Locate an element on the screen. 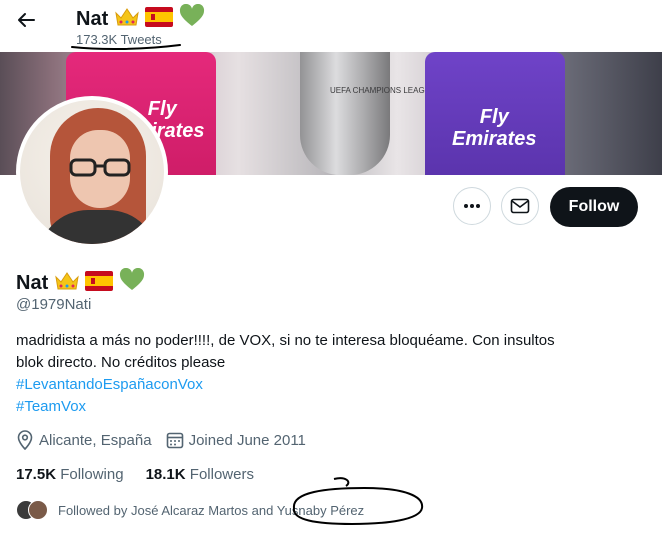  location-text: Alicante, España is located at coordinates (95, 440).